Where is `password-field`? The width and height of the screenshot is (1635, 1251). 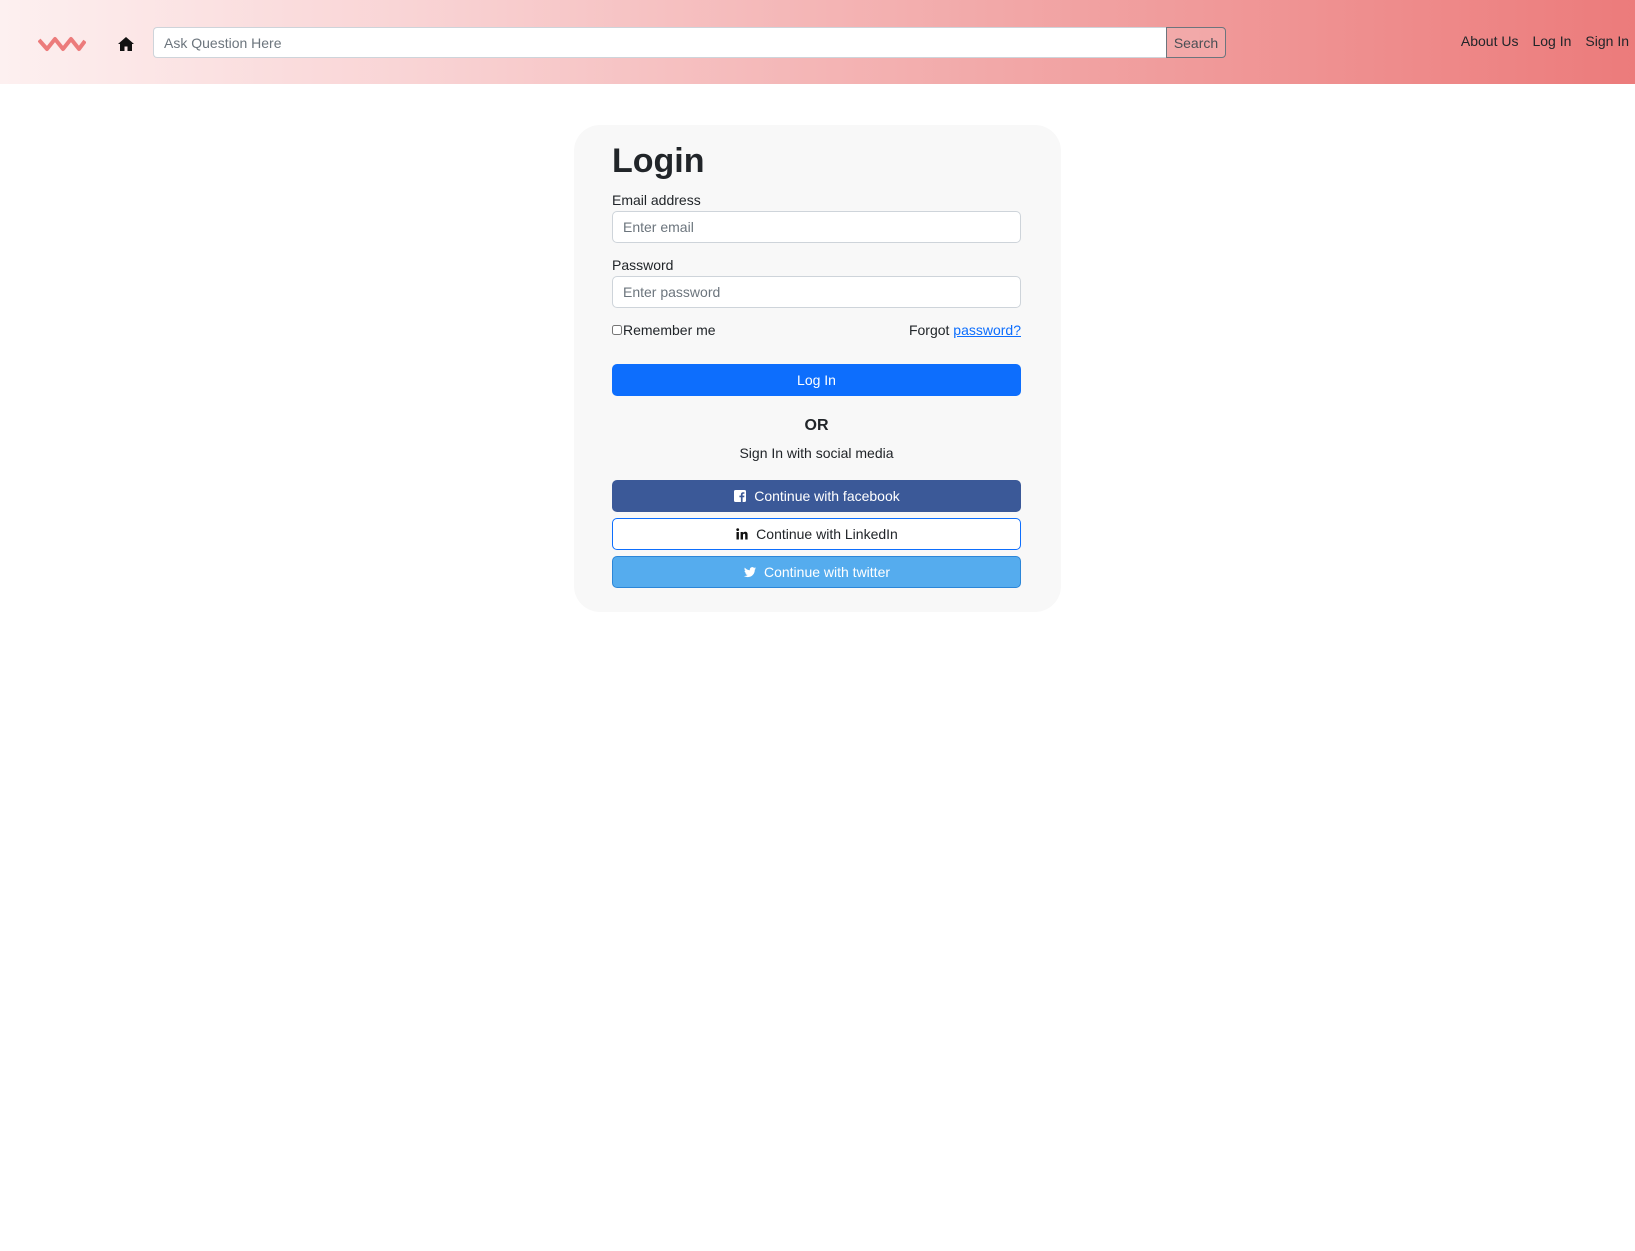 password-field is located at coordinates (816, 292).